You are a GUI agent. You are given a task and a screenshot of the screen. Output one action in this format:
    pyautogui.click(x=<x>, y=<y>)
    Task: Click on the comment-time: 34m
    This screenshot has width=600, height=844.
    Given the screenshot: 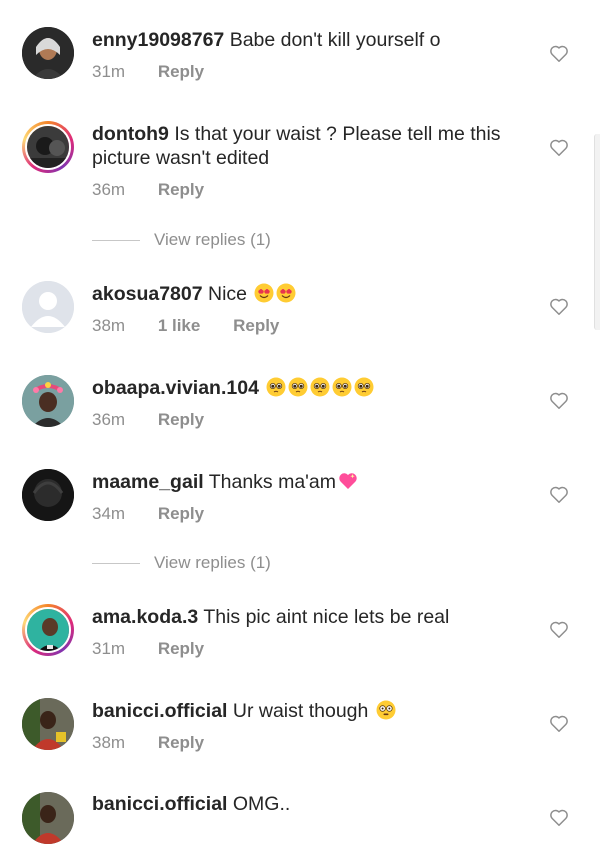 What is the action you would take?
    pyautogui.click(x=109, y=513)
    